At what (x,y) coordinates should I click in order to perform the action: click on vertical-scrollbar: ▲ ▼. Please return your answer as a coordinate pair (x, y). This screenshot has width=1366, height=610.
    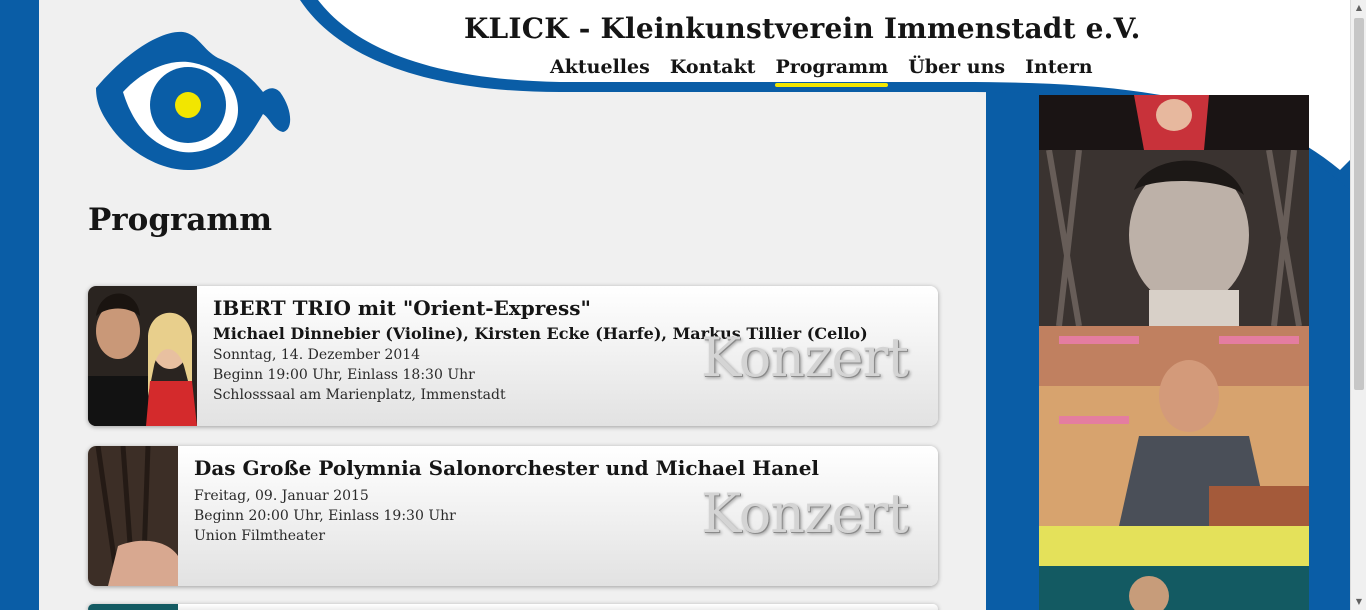
    Looking at the image, I should click on (1358, 305).